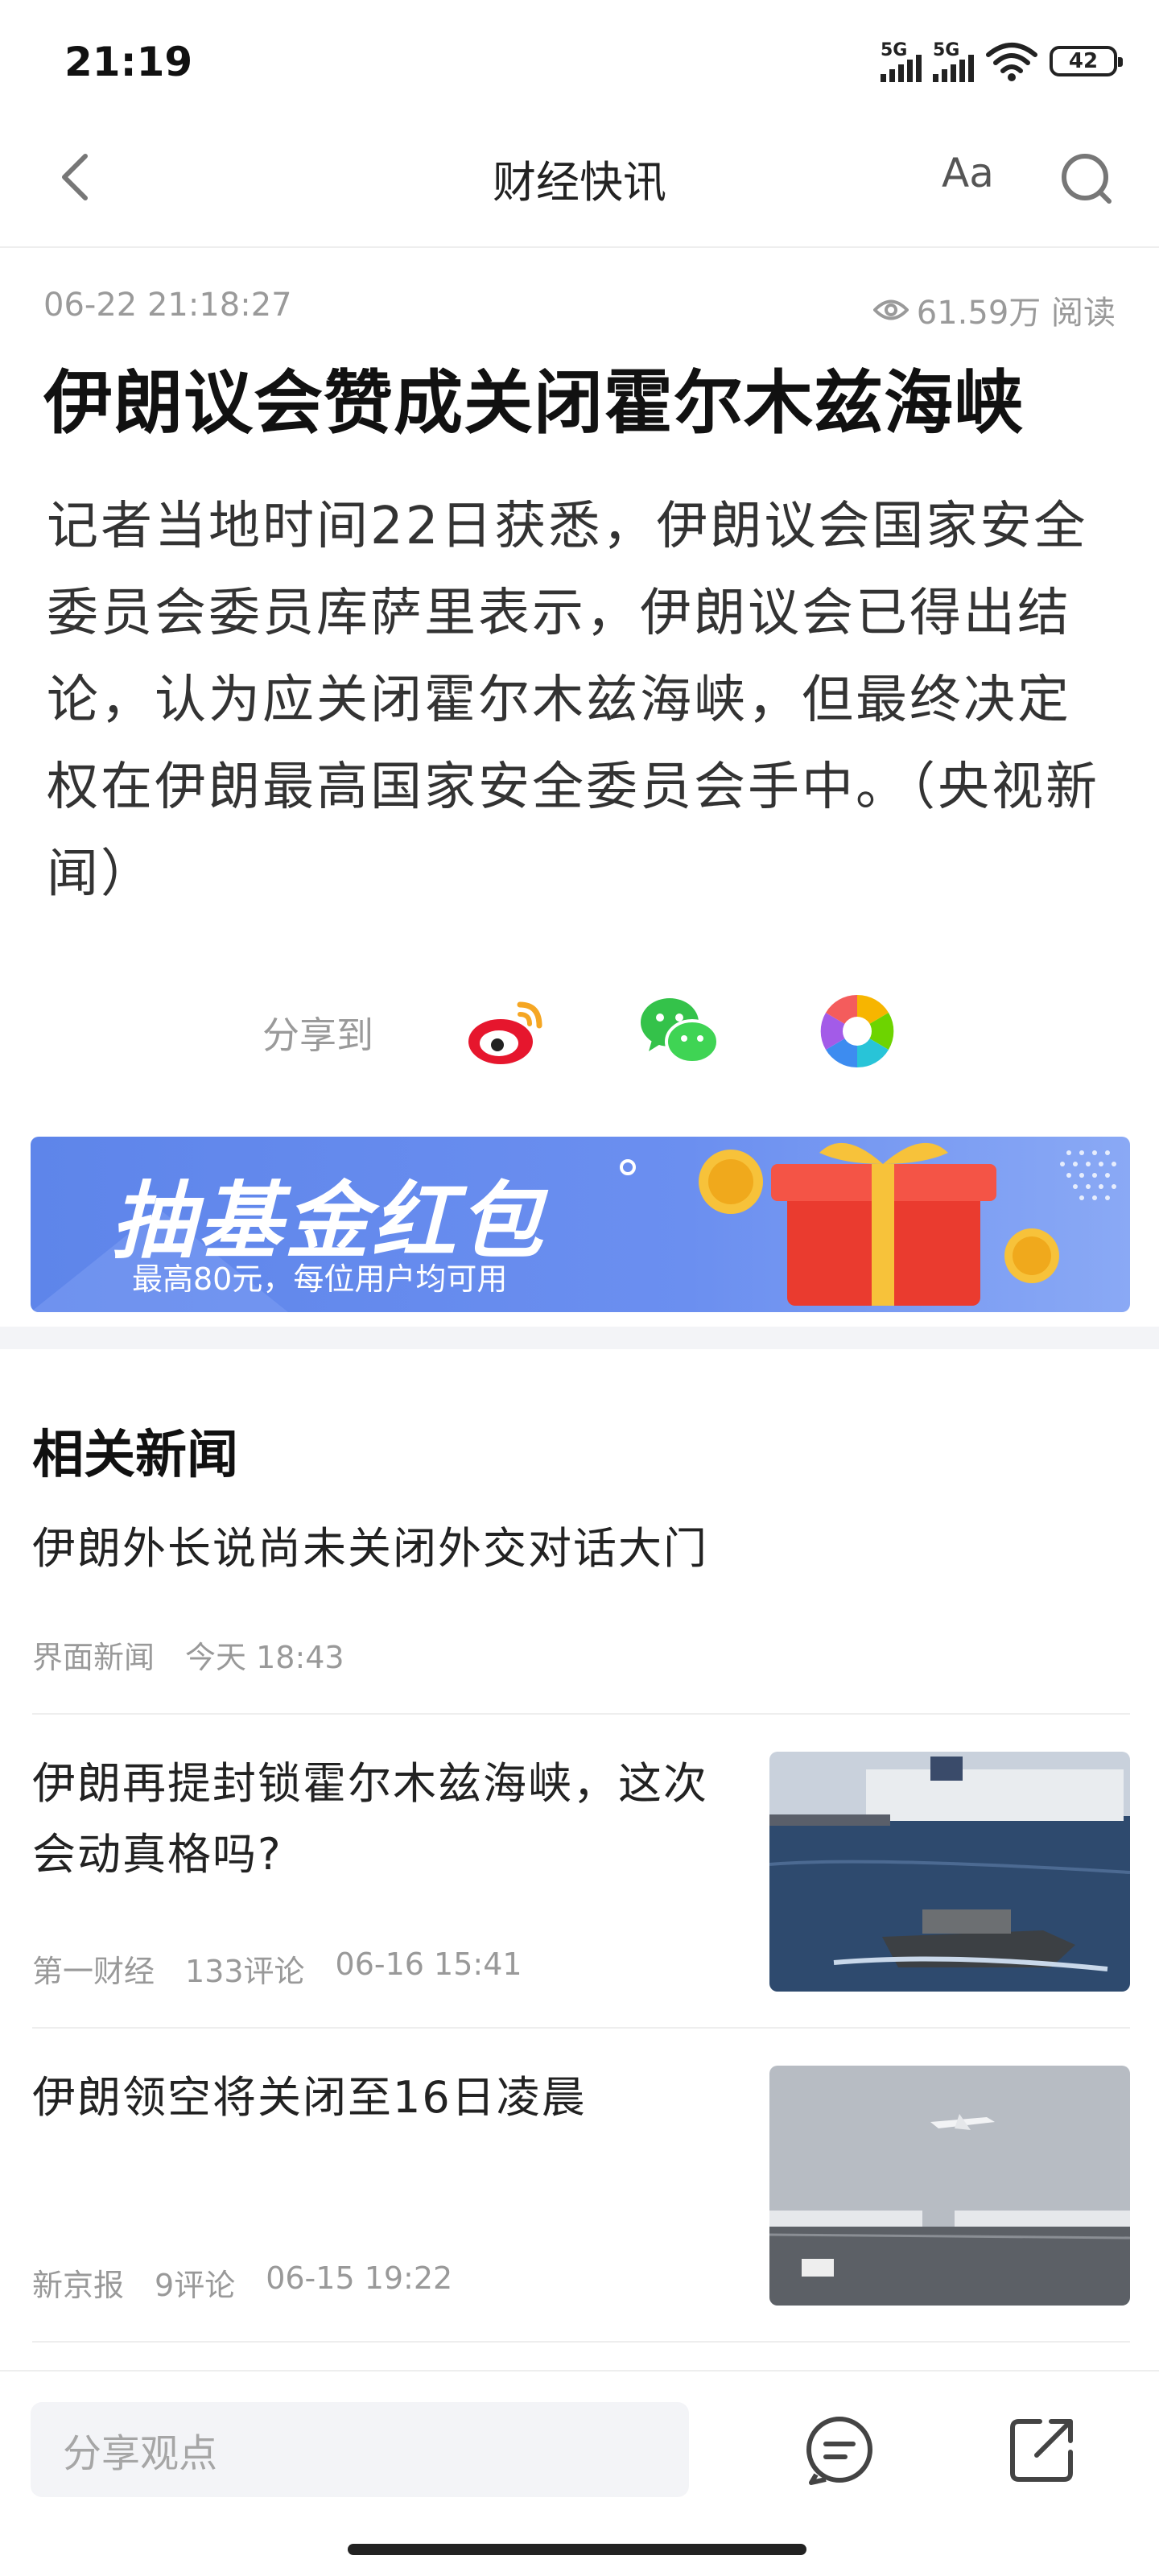 Image resolution: width=1159 pixels, height=2576 pixels. What do you see at coordinates (128, 62) in the screenshot?
I see `status-time: 21:19` at bounding box center [128, 62].